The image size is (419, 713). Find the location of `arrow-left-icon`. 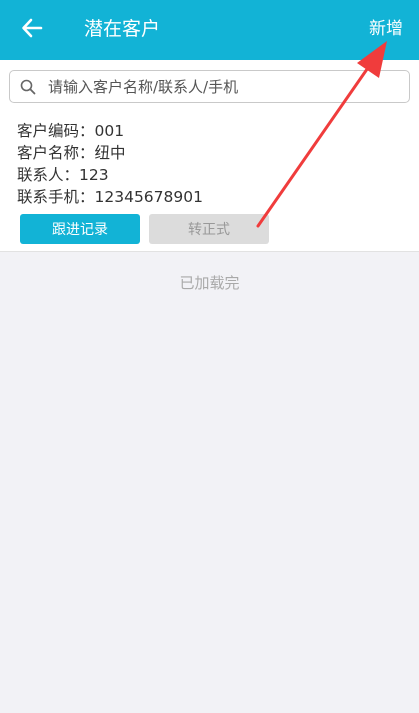

arrow-left-icon is located at coordinates (32, 28).